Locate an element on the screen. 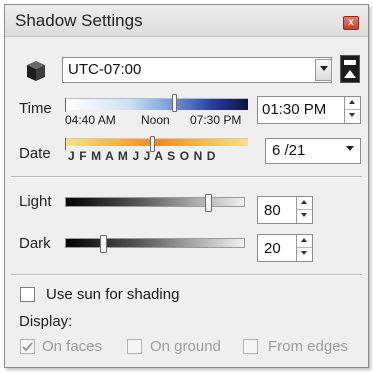 The width and height of the screenshot is (373, 372). on-faces-checkbox is located at coordinates (27, 346).